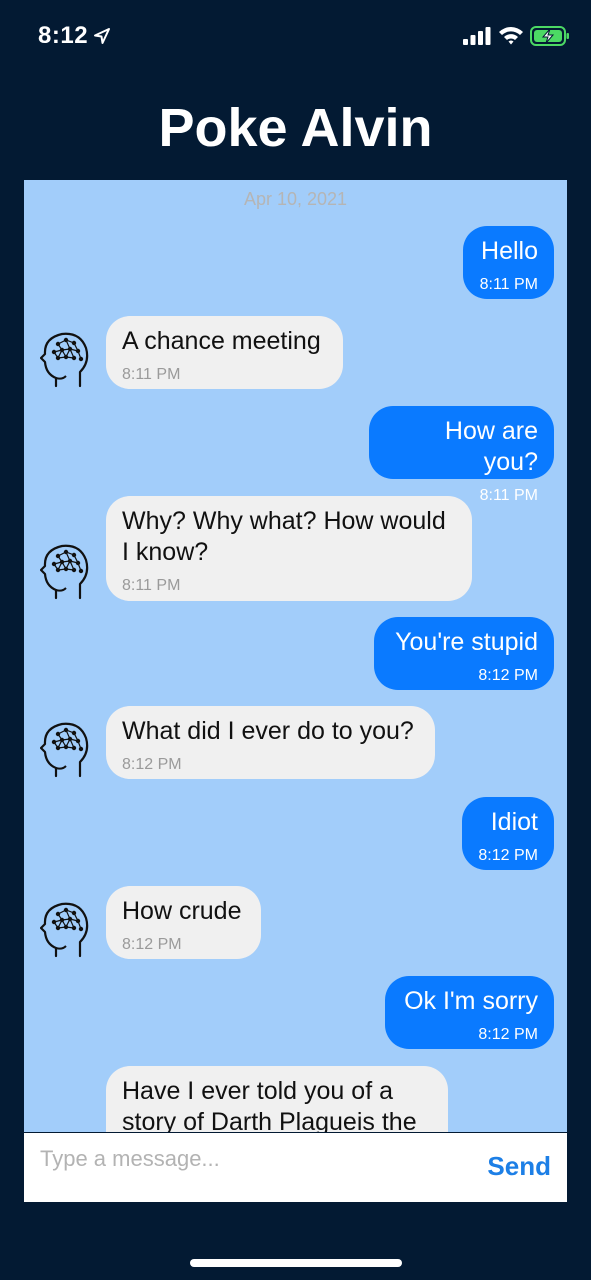  I want to click on received-message: How crude 8:12 PM, so click(183, 922).